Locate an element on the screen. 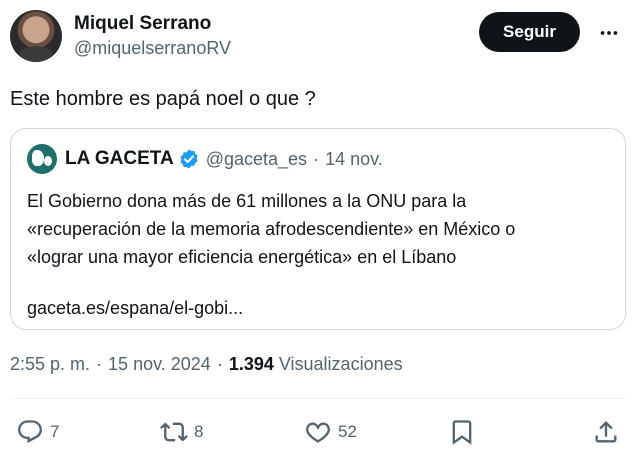  tweet-header: Miquel Serrano @miquelserranoRV Seguir is located at coordinates (318, 38).